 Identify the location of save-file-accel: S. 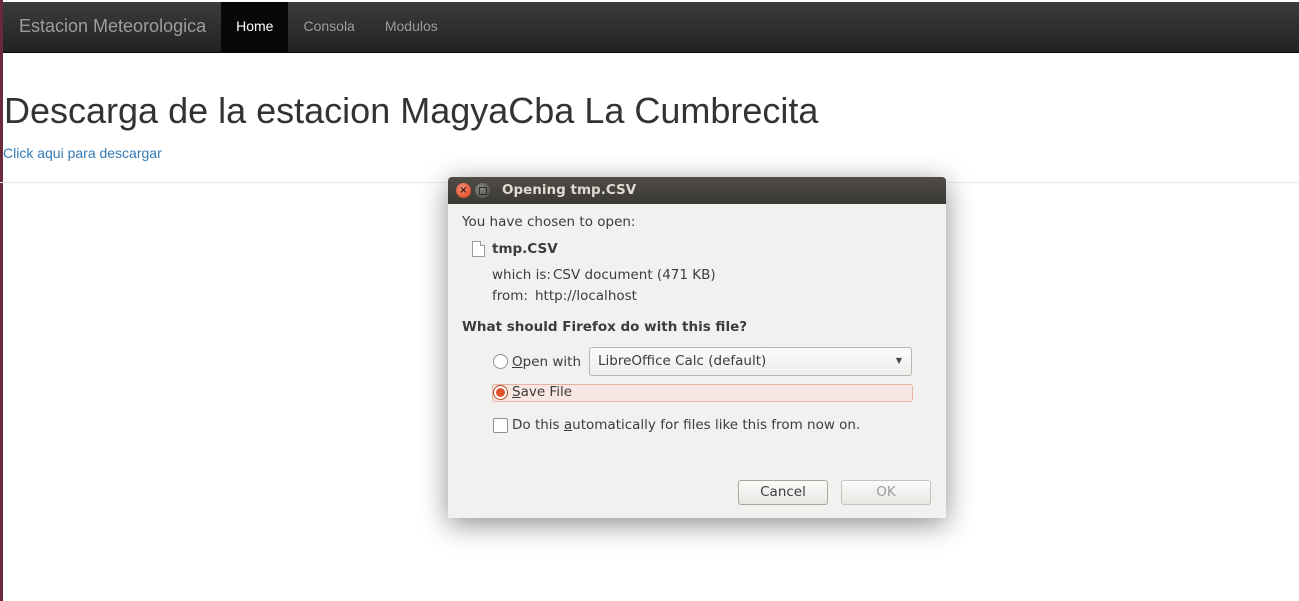
(516, 392).